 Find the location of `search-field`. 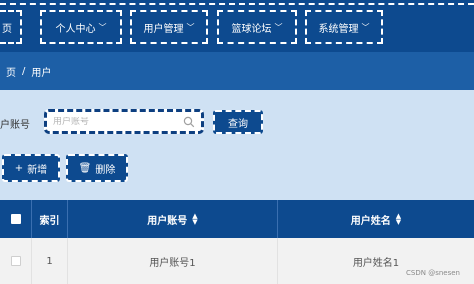

search-field is located at coordinates (124, 121).